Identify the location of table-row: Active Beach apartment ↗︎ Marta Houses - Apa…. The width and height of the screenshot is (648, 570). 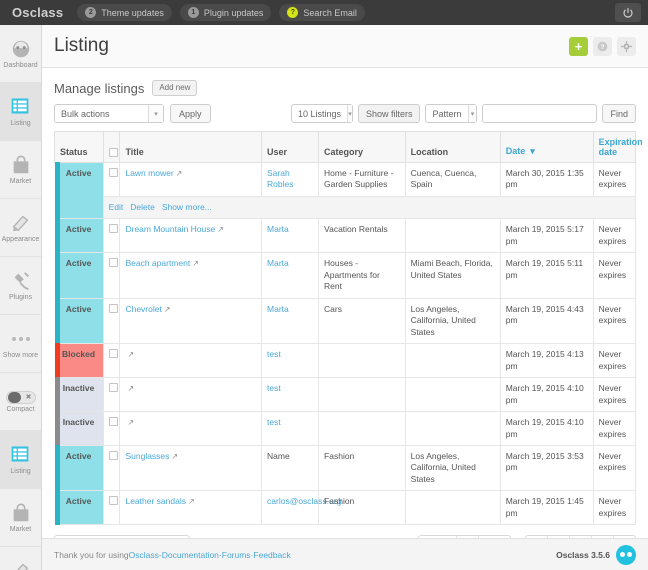
(345, 275).